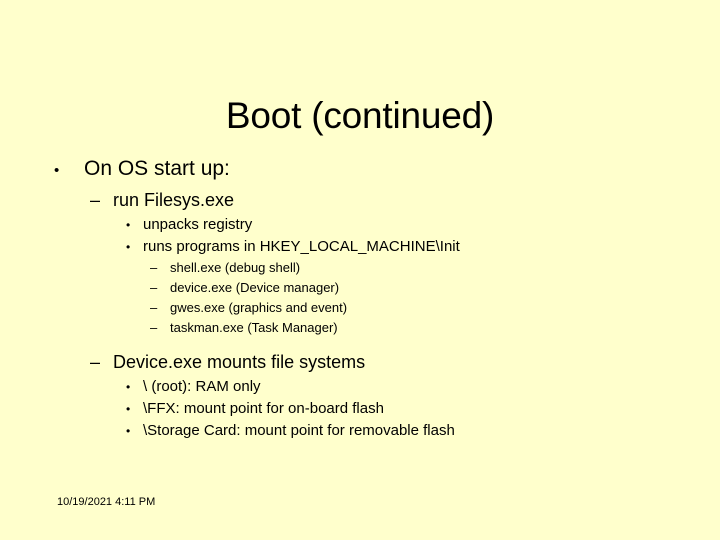 The width and height of the screenshot is (720, 540). Describe the element at coordinates (106, 502) in the screenshot. I see `footer-date: 10/19/2021 4:11 PM` at that location.